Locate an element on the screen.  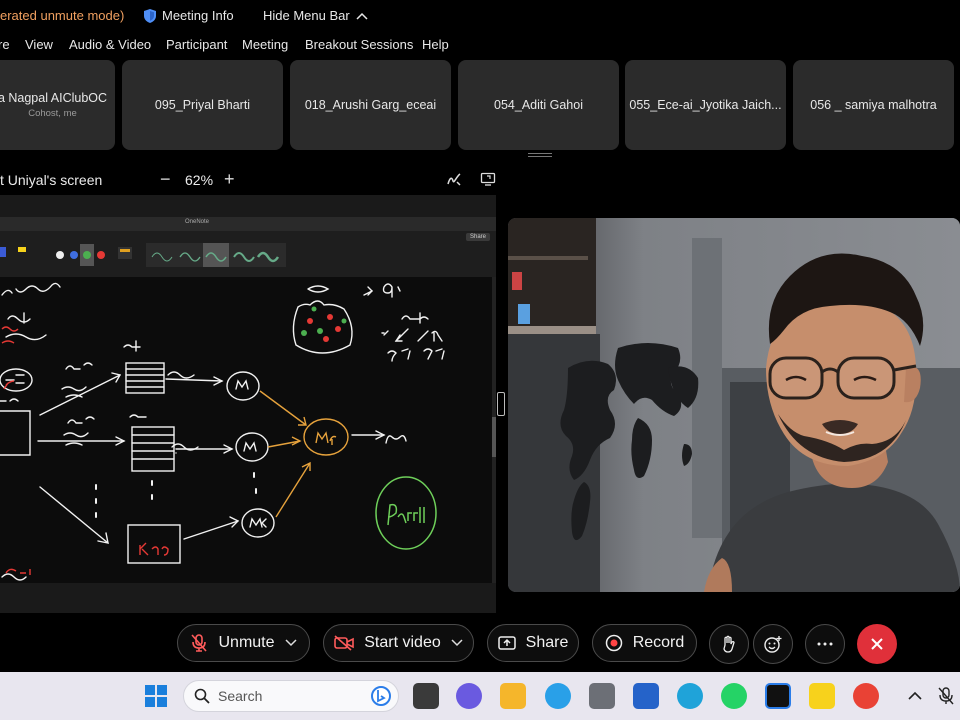
participant-tile: 018_Arushi Garg_eceai is located at coordinates (370, 105).